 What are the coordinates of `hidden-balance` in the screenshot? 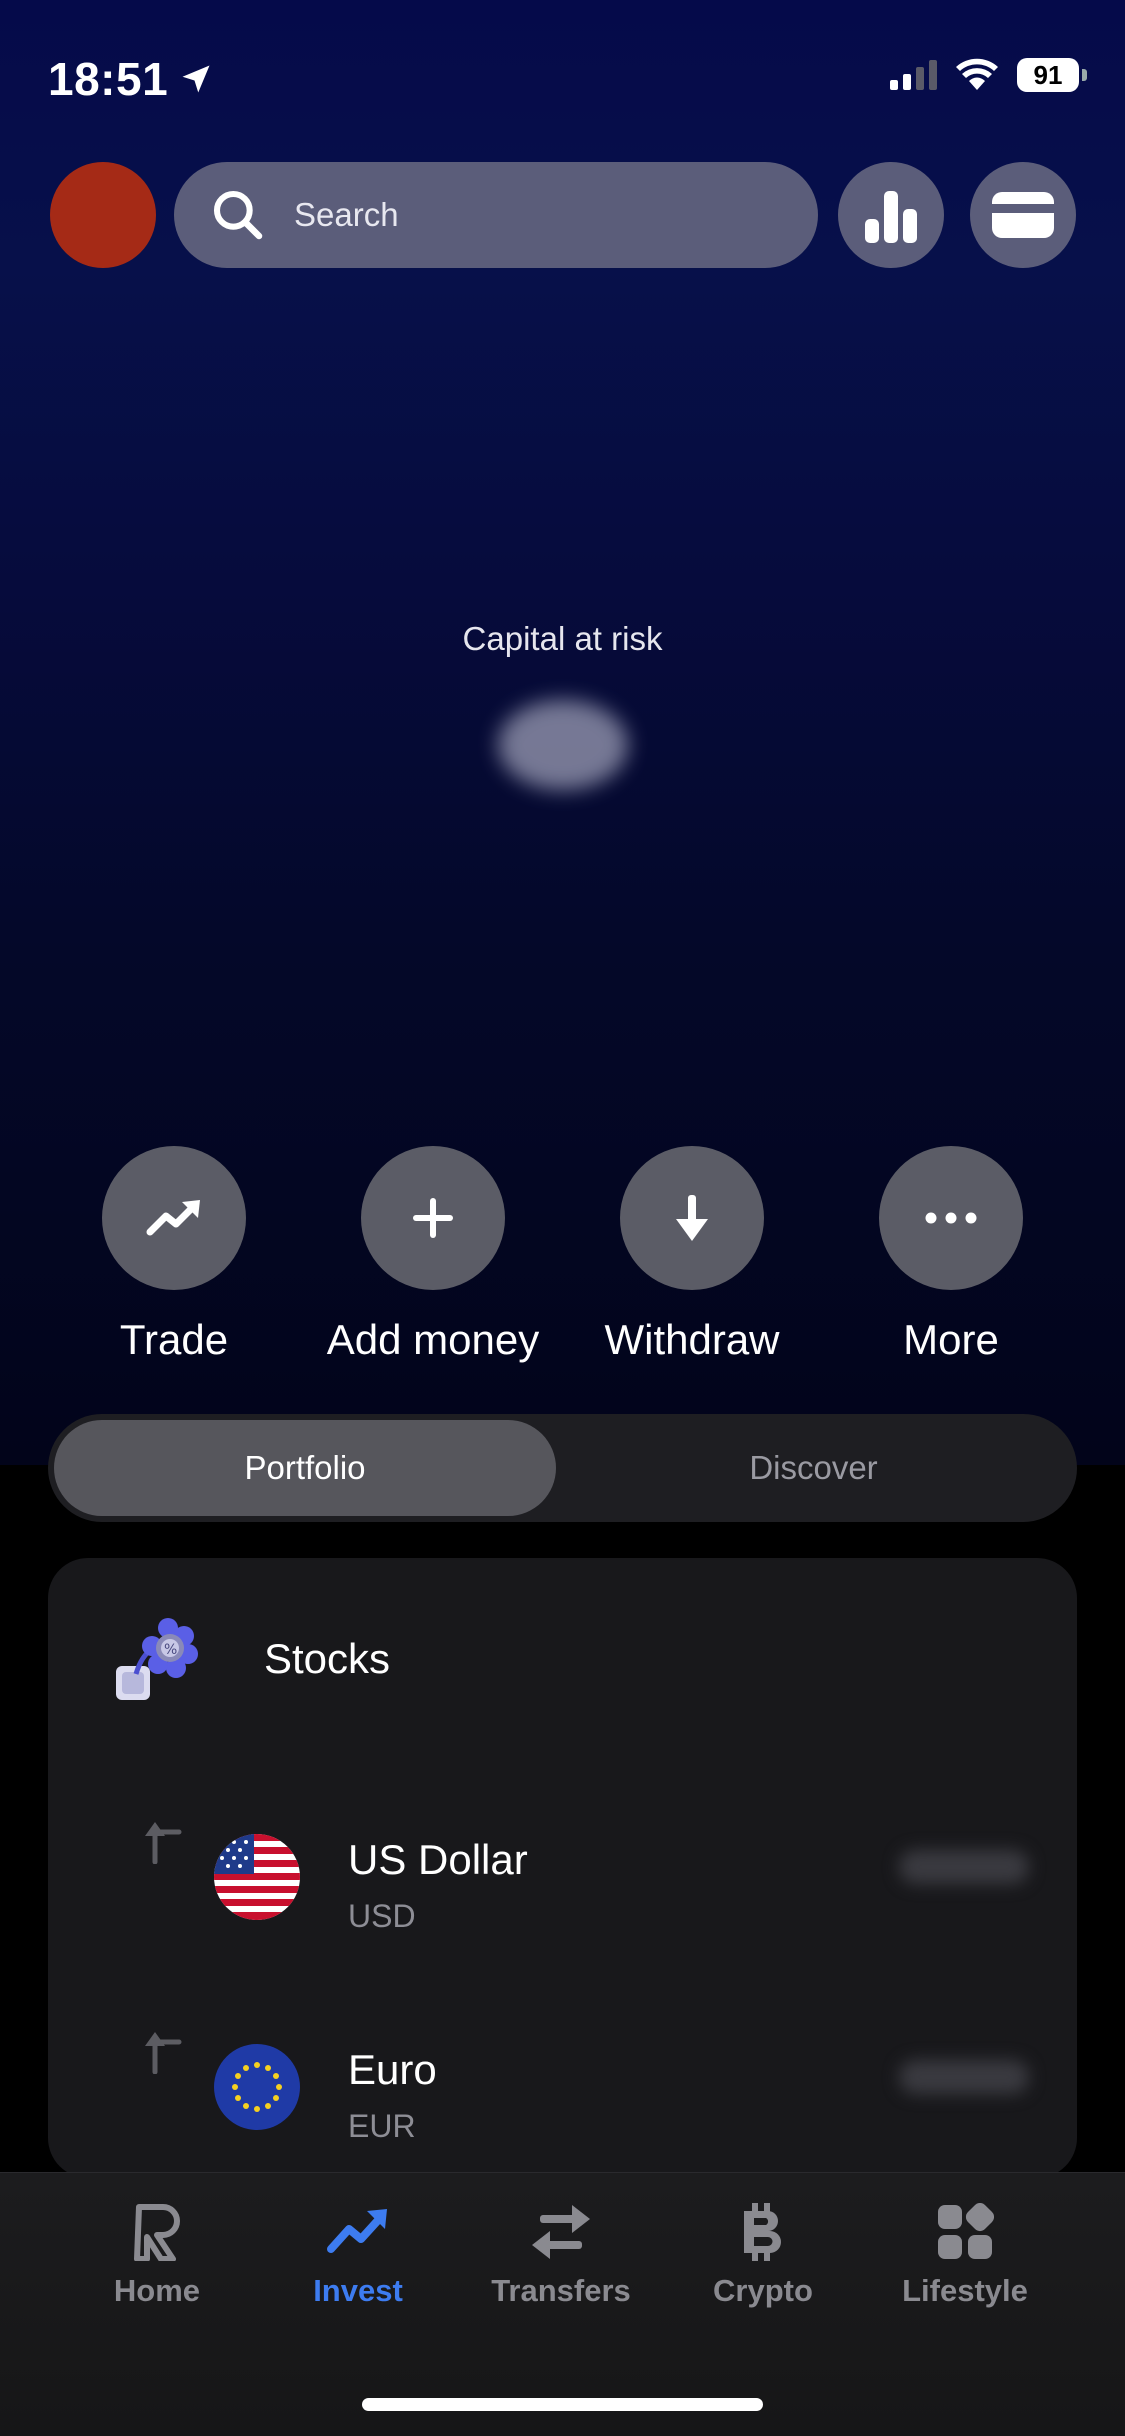 It's located at (563, 745).